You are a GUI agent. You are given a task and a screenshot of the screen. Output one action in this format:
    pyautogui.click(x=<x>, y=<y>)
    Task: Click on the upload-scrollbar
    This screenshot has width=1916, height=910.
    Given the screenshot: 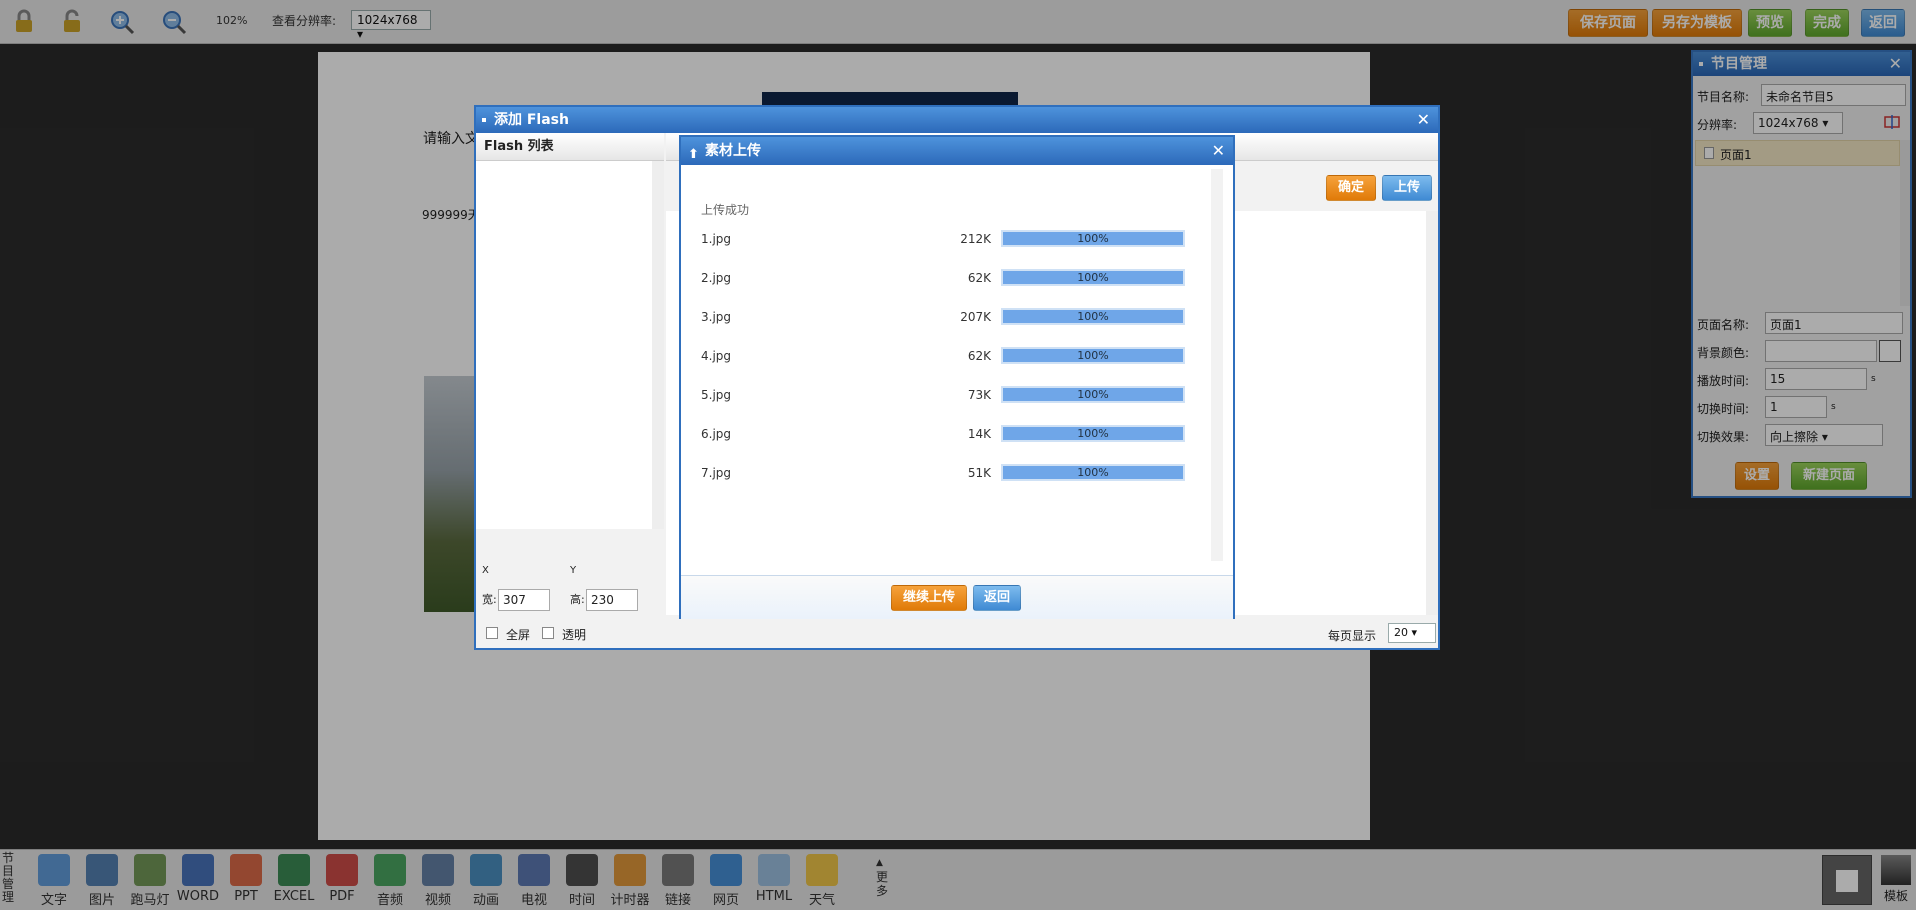 What is the action you would take?
    pyautogui.click(x=1217, y=365)
    